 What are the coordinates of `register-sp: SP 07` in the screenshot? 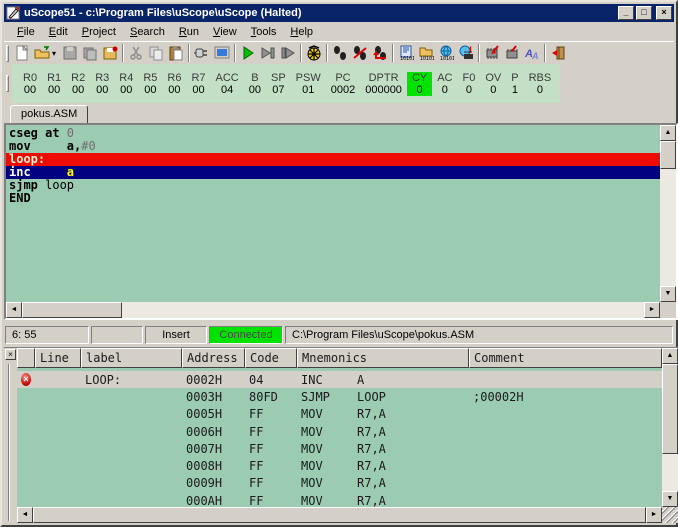 It's located at (278, 83).